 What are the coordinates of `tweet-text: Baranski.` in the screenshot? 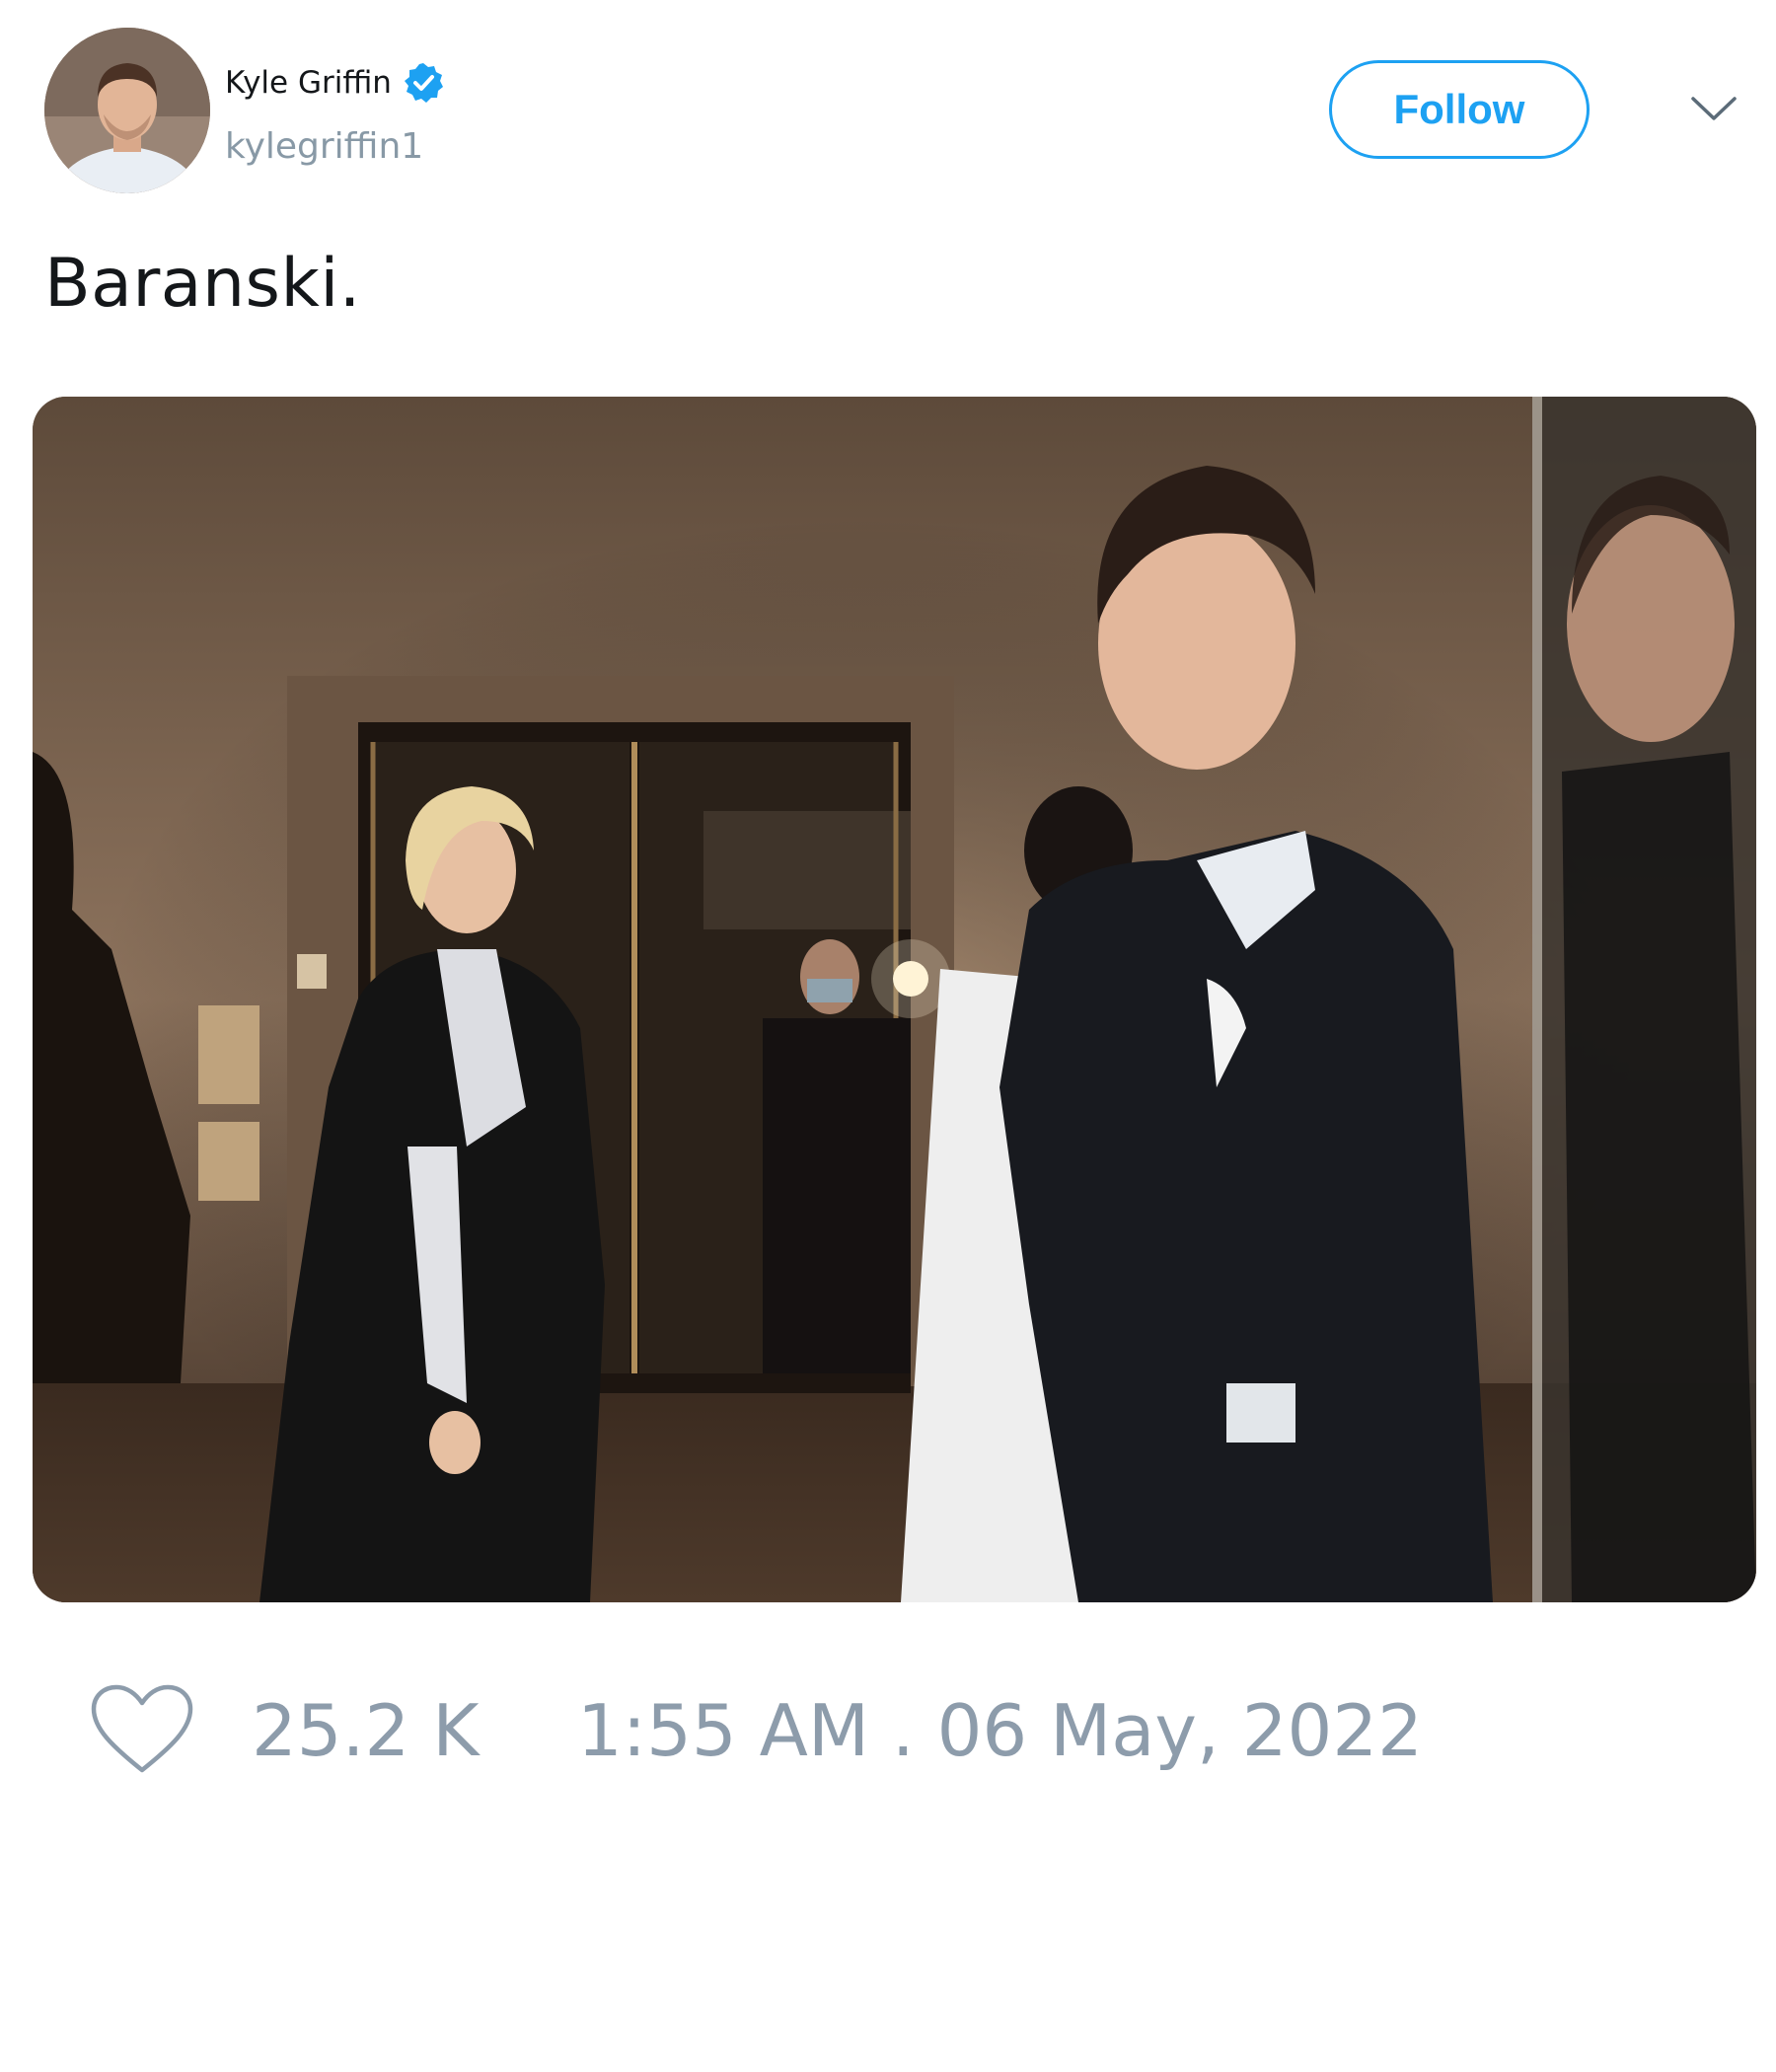 It's located at (203, 284).